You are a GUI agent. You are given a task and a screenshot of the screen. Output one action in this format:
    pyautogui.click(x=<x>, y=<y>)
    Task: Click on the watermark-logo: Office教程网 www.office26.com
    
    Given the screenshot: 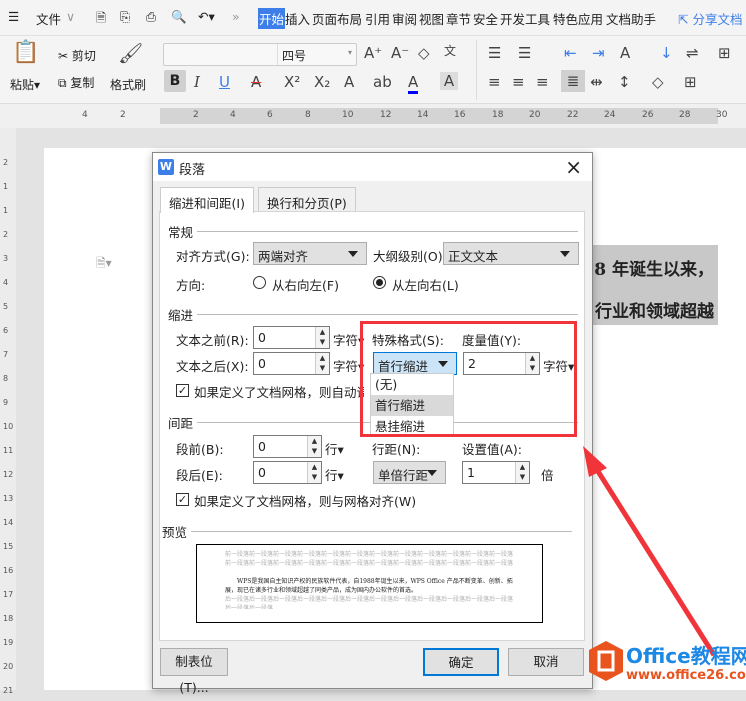 What is the action you would take?
    pyautogui.click(x=667, y=663)
    